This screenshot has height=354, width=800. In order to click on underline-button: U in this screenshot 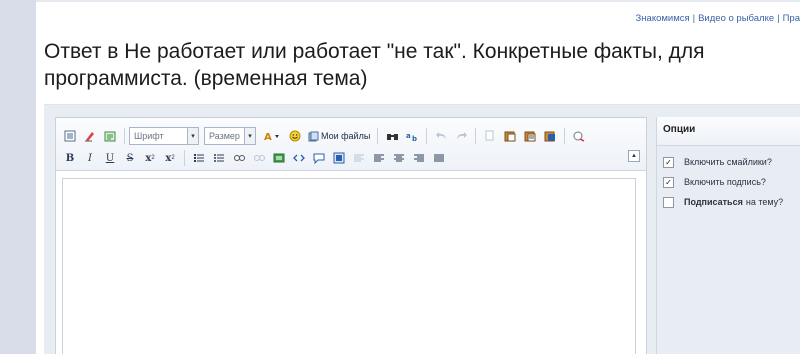, I will do `click(110, 158)`.